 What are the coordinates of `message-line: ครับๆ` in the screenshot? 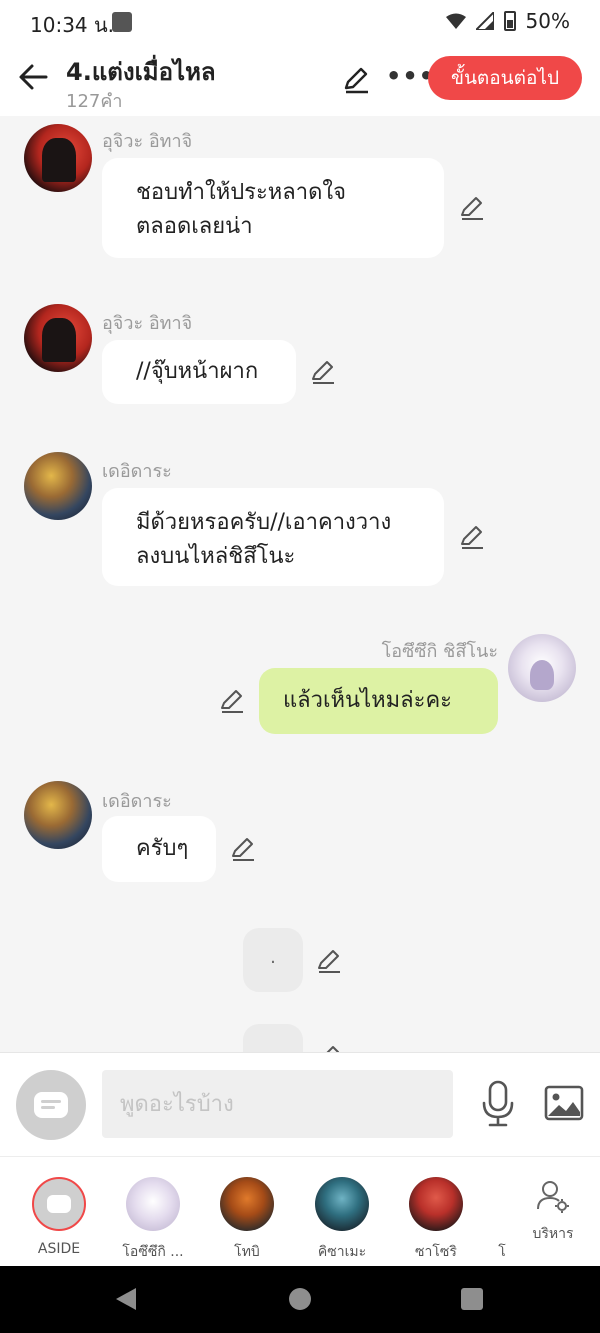 It's located at (162, 848).